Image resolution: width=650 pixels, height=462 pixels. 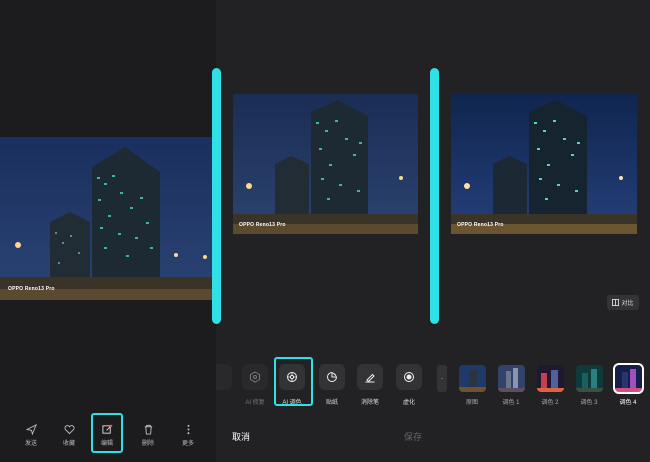 I want to click on sticker-icon, so click(x=332, y=377).